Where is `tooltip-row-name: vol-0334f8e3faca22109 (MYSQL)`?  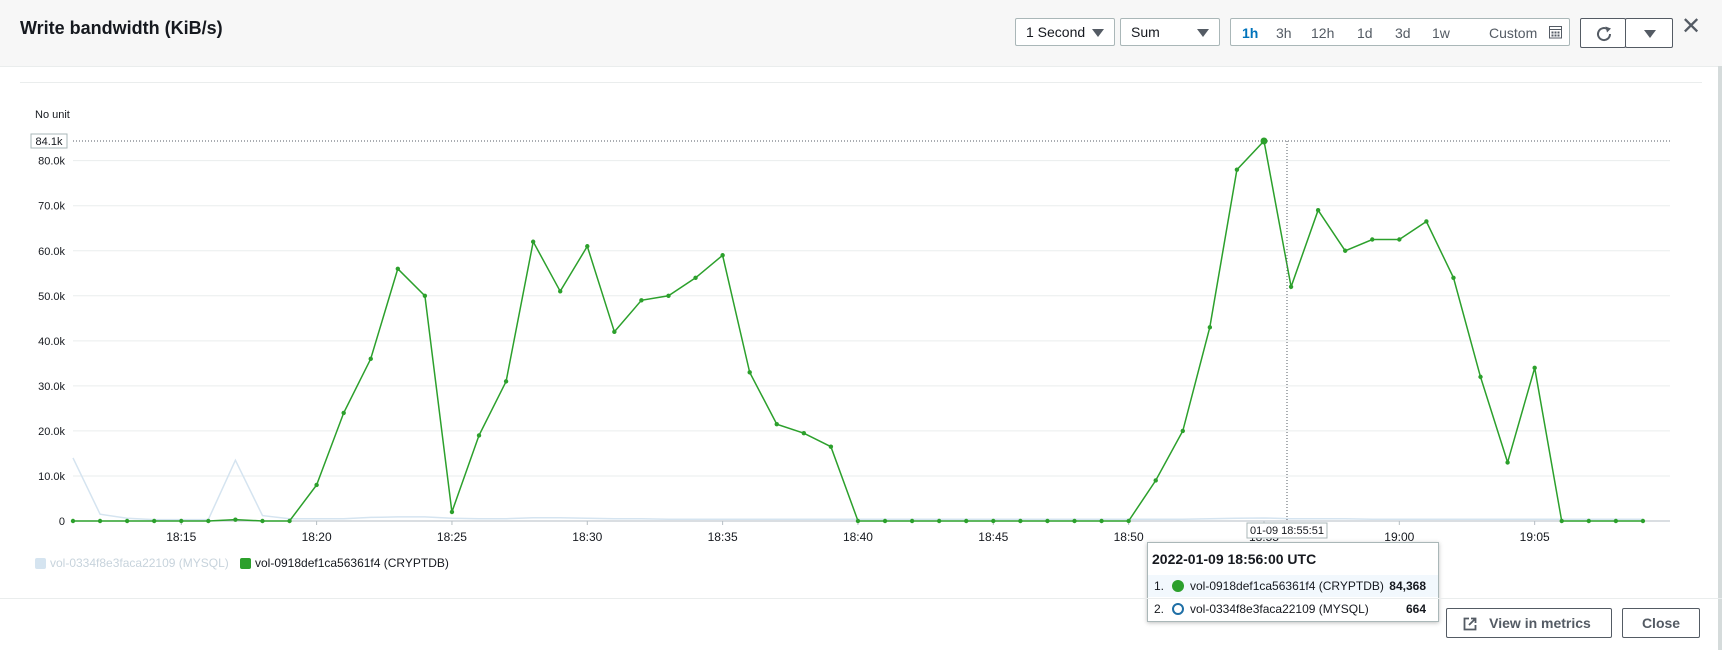
tooltip-row-name: vol-0334f8e3faca22109 (MYSQL) is located at coordinates (1279, 609).